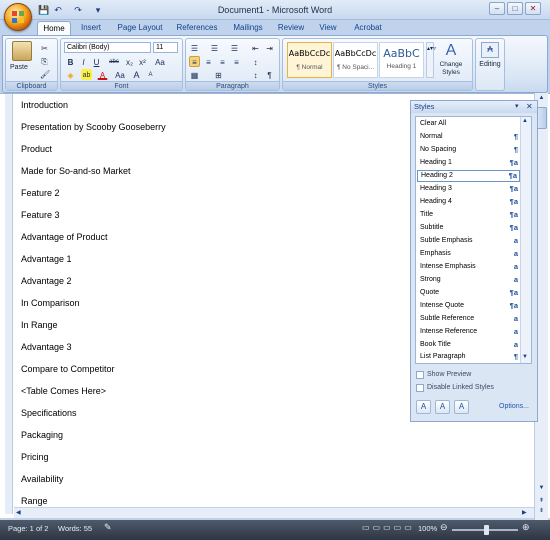 This screenshot has width=550, height=540. I want to click on close-button: ✕, so click(533, 8).